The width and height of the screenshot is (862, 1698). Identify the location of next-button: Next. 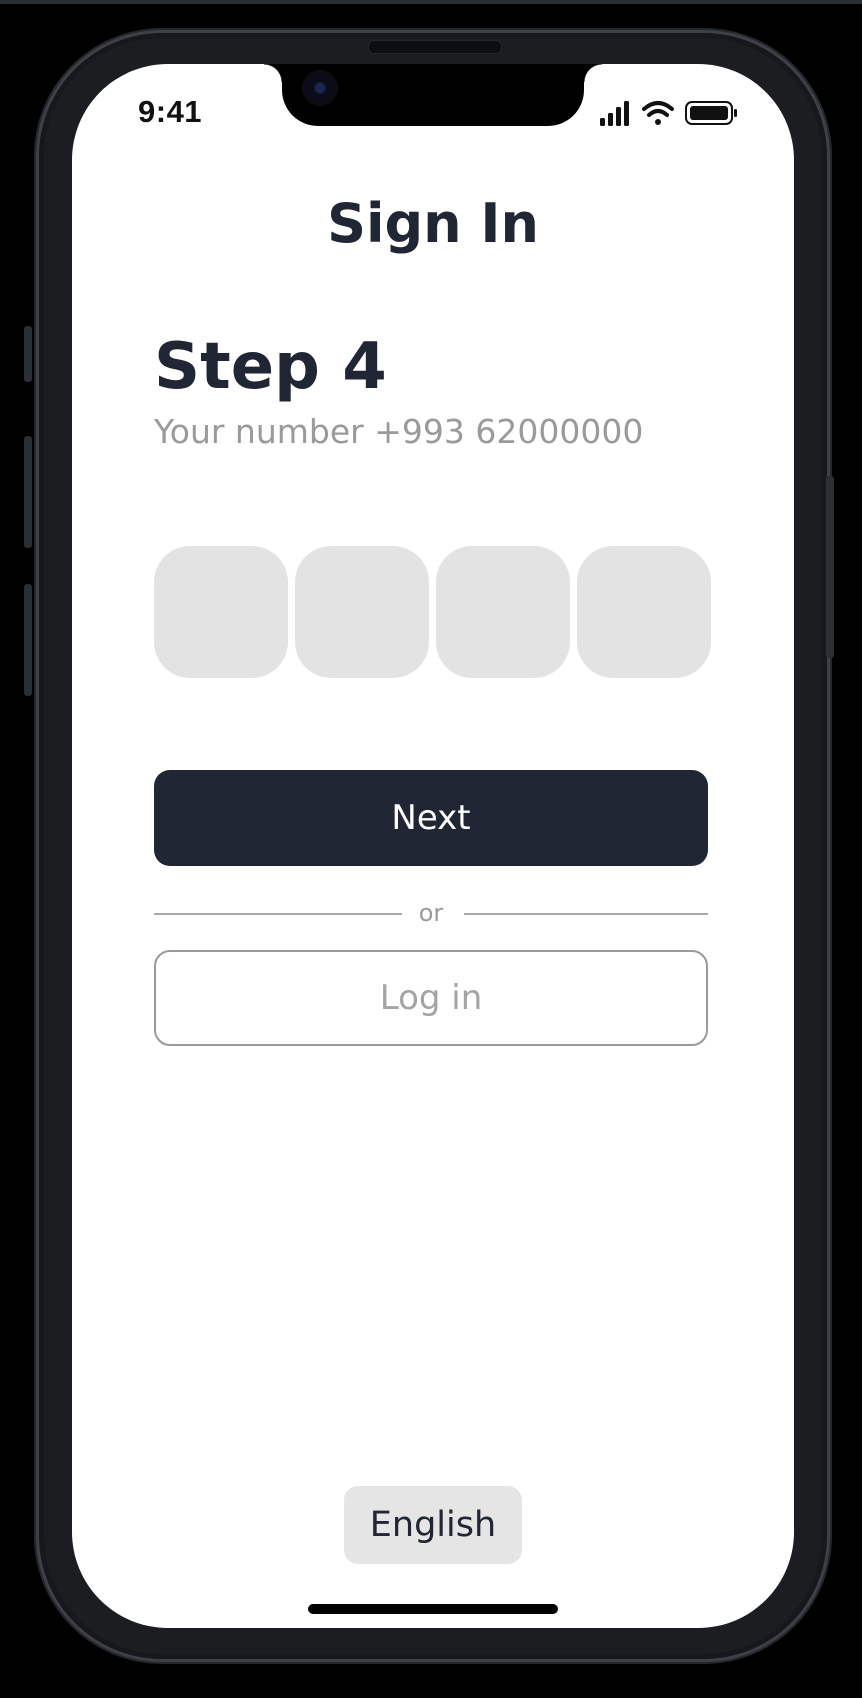
(431, 818).